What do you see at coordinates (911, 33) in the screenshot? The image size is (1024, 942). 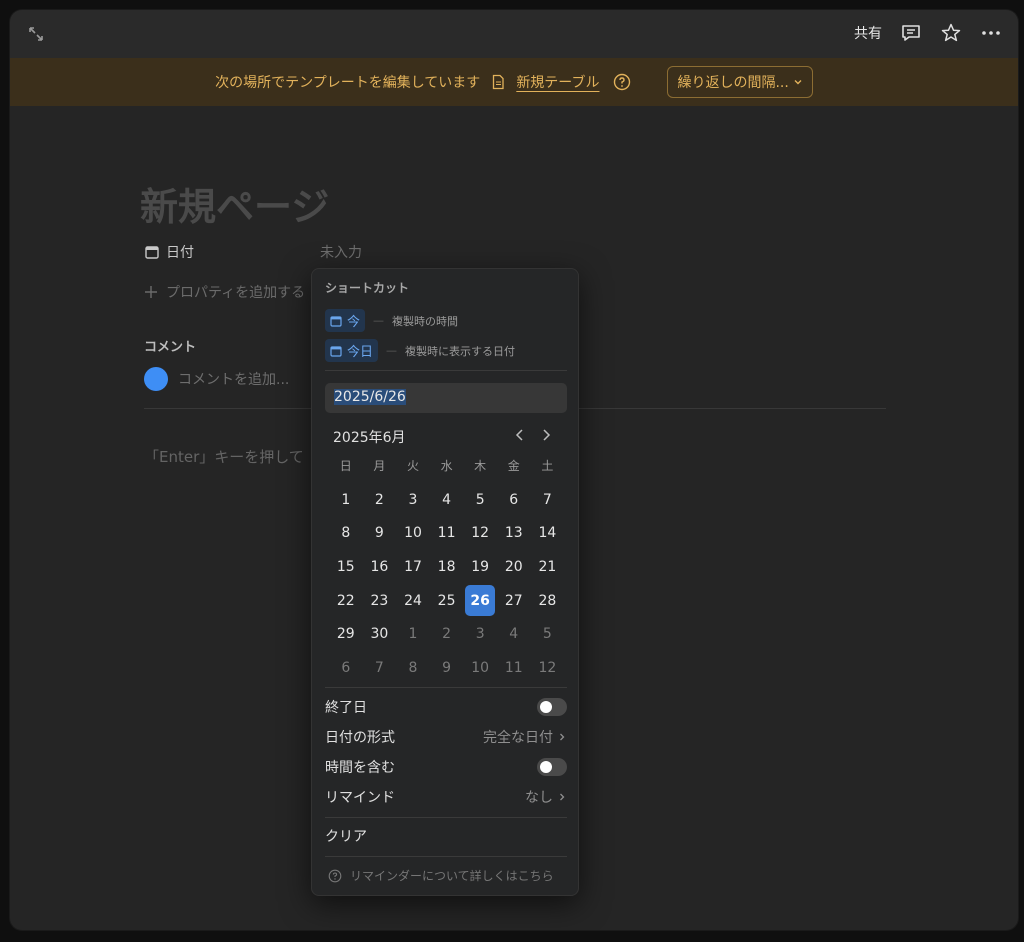 I see `comment-icon` at bounding box center [911, 33].